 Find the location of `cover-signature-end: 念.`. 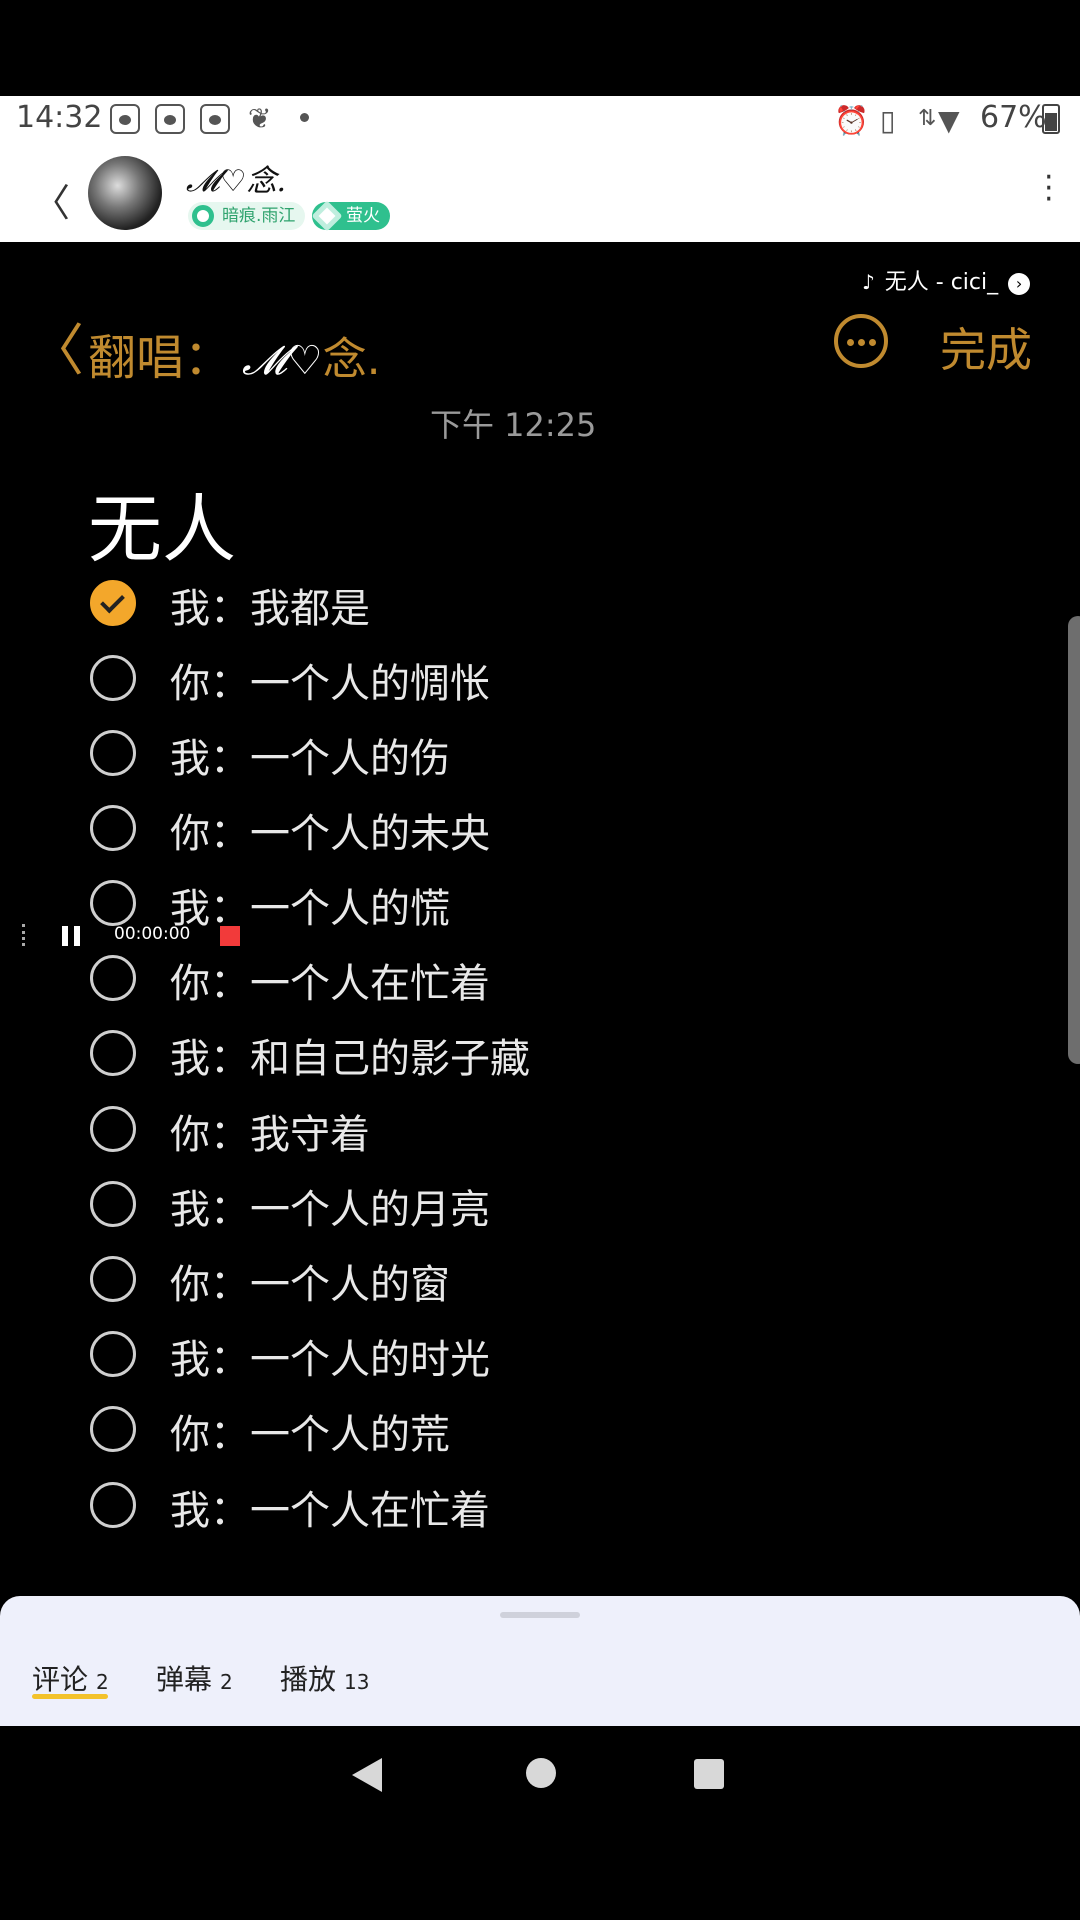

cover-signature-end: 念. is located at coordinates (351, 359).